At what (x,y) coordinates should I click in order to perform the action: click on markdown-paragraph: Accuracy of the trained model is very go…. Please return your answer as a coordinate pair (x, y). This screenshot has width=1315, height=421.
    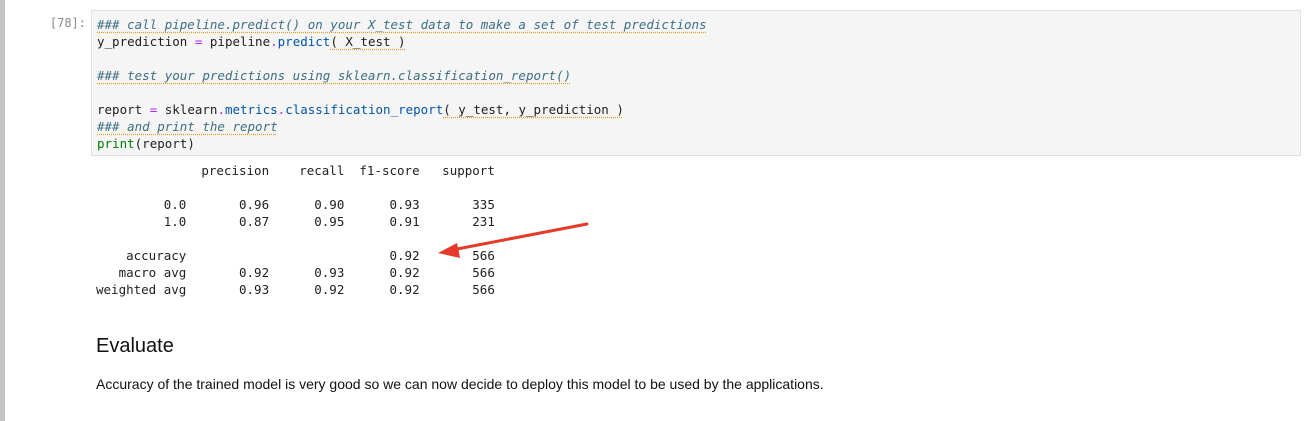
    Looking at the image, I should click on (460, 384).